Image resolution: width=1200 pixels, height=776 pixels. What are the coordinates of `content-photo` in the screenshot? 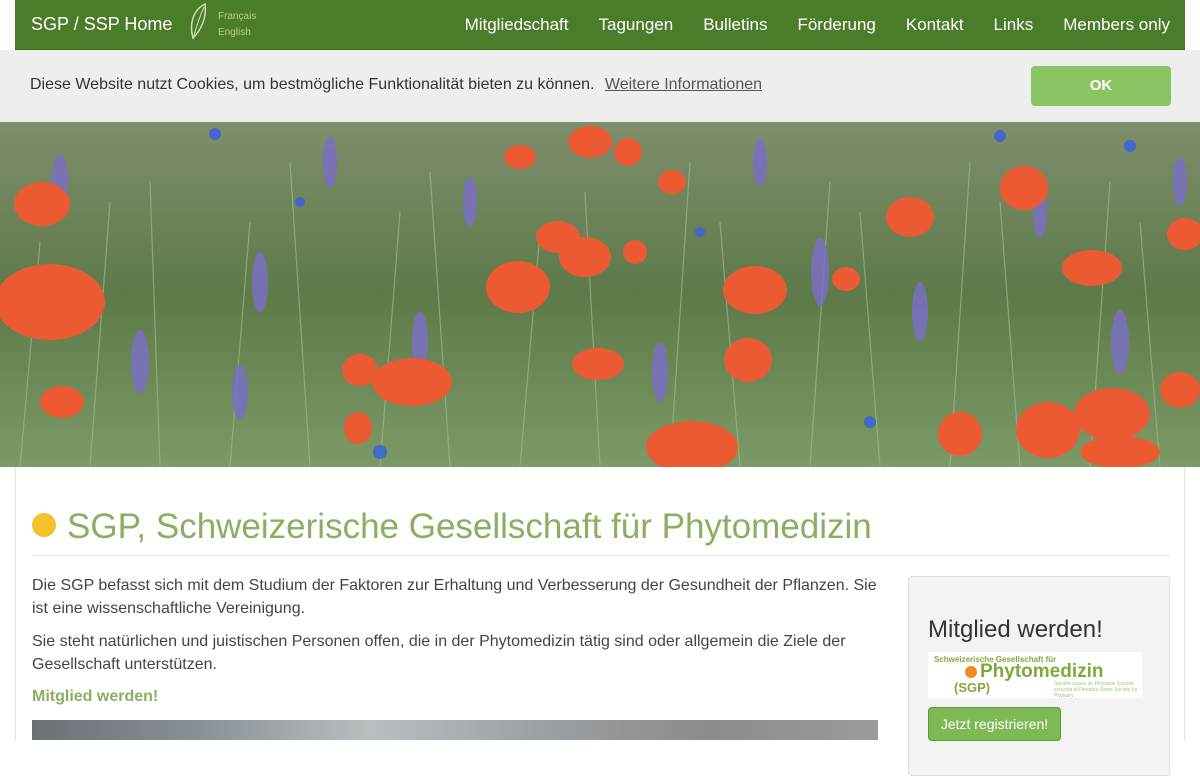 It's located at (455, 730).